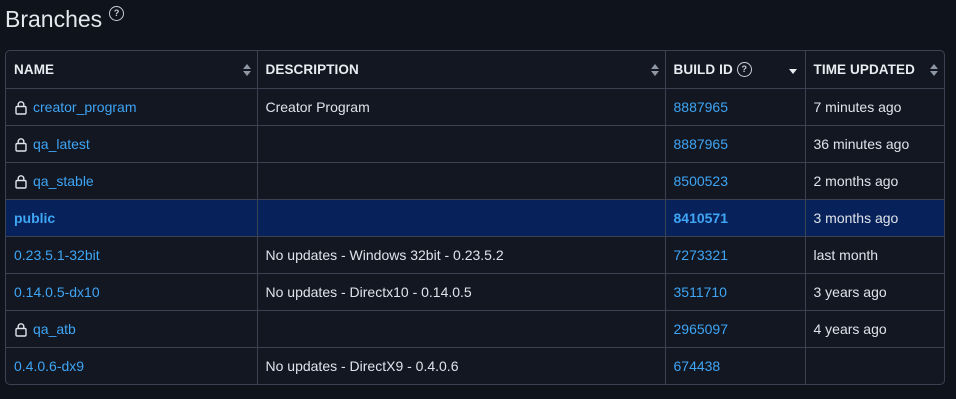  I want to click on branch-name-link: 0.14.0.5-dx10, so click(57, 292).